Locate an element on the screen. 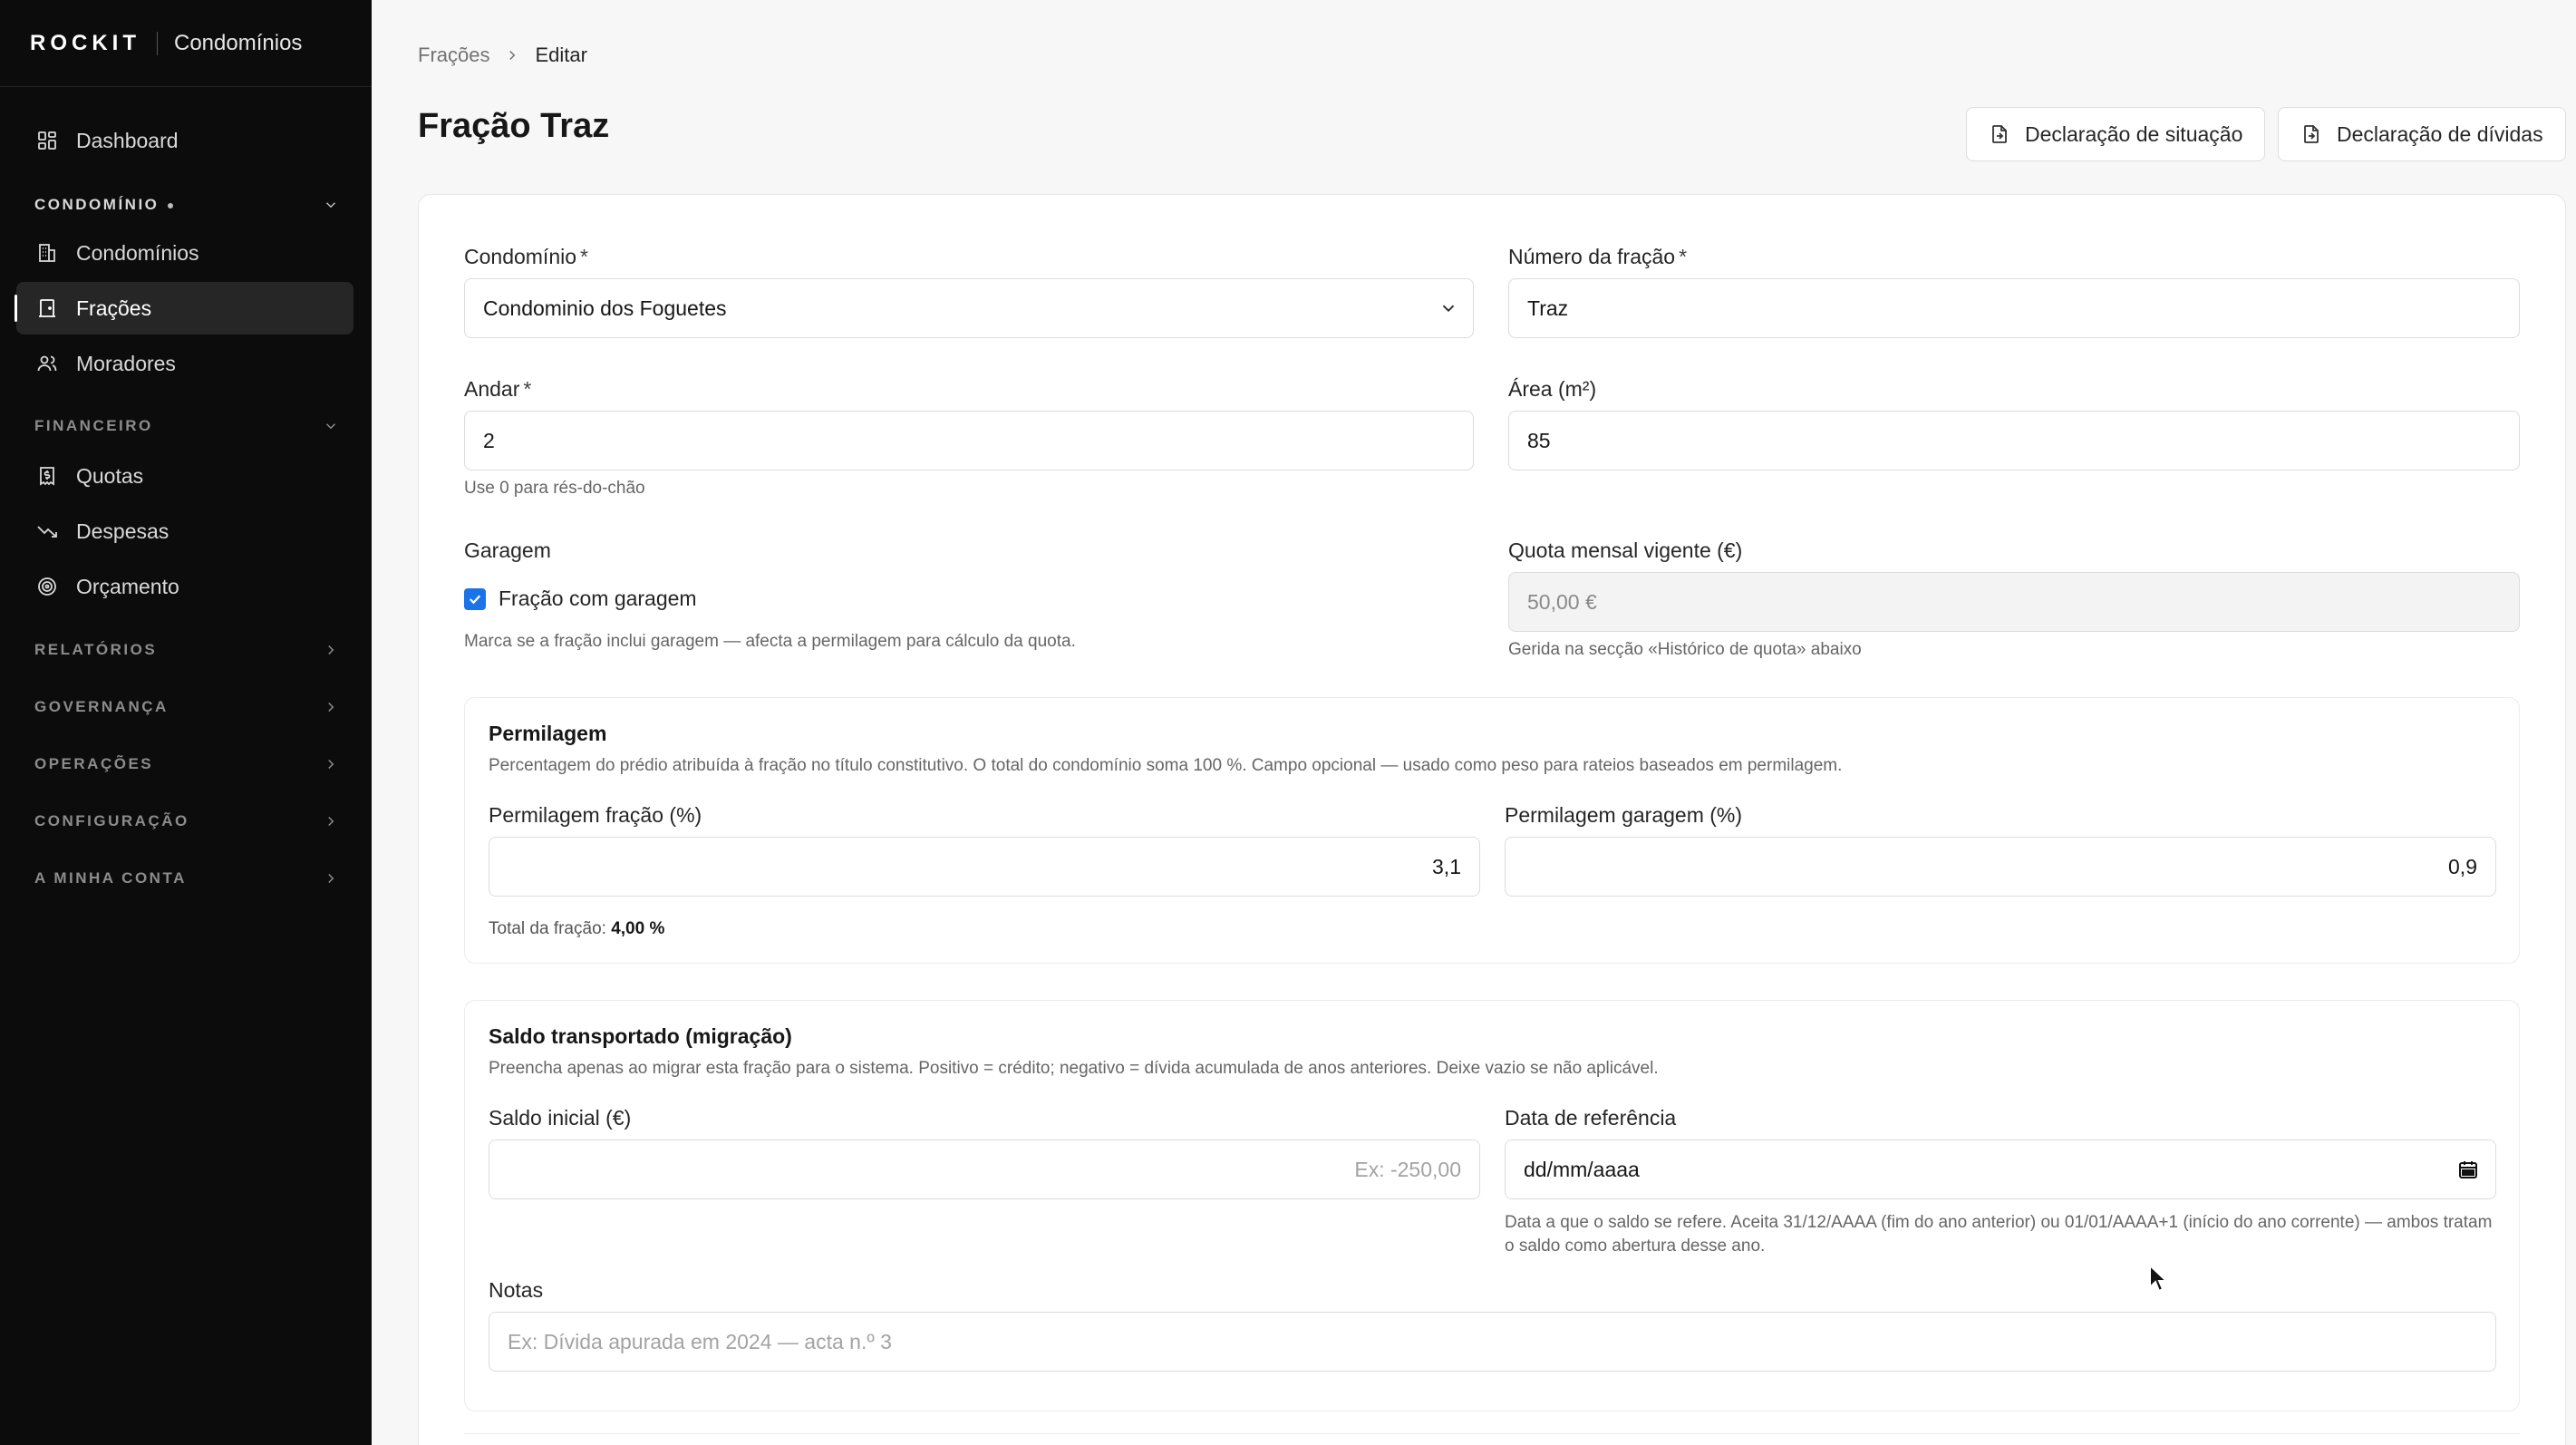 This screenshot has height=1445, width=2576. garagem-checkbox-label: Fração com garagem is located at coordinates (598, 599).